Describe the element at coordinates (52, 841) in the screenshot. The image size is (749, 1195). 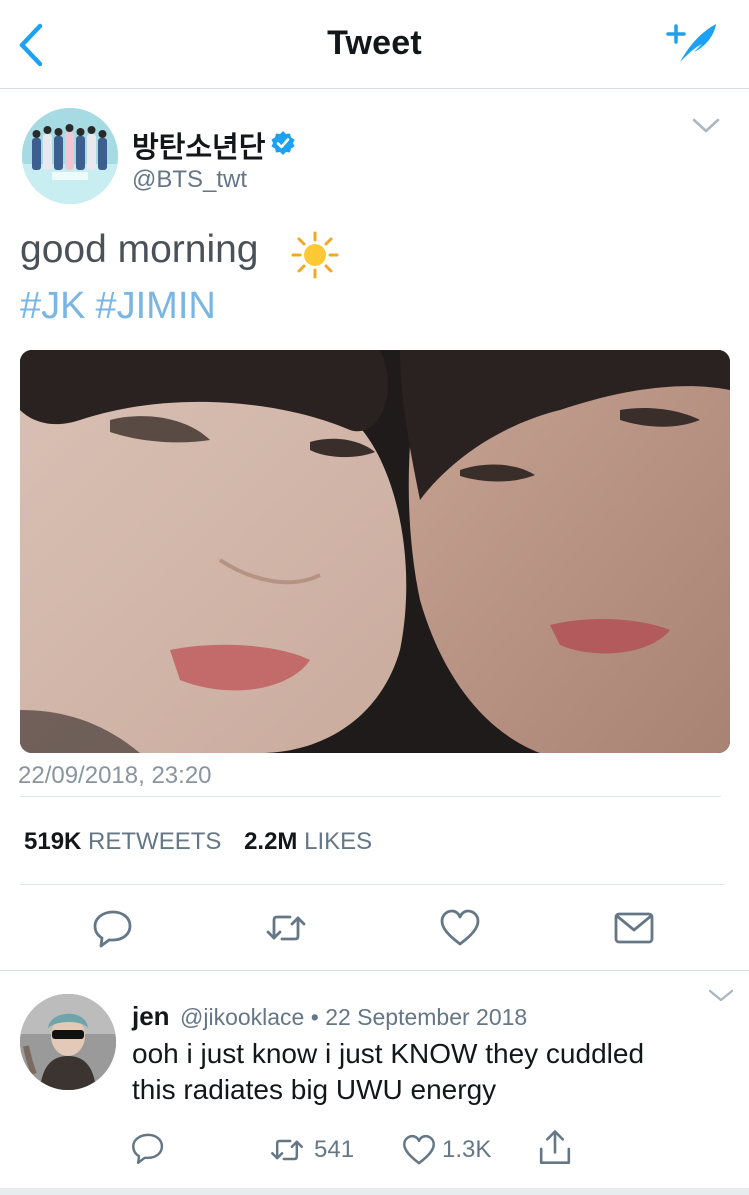
I see `retweets-count: 519K` at that location.